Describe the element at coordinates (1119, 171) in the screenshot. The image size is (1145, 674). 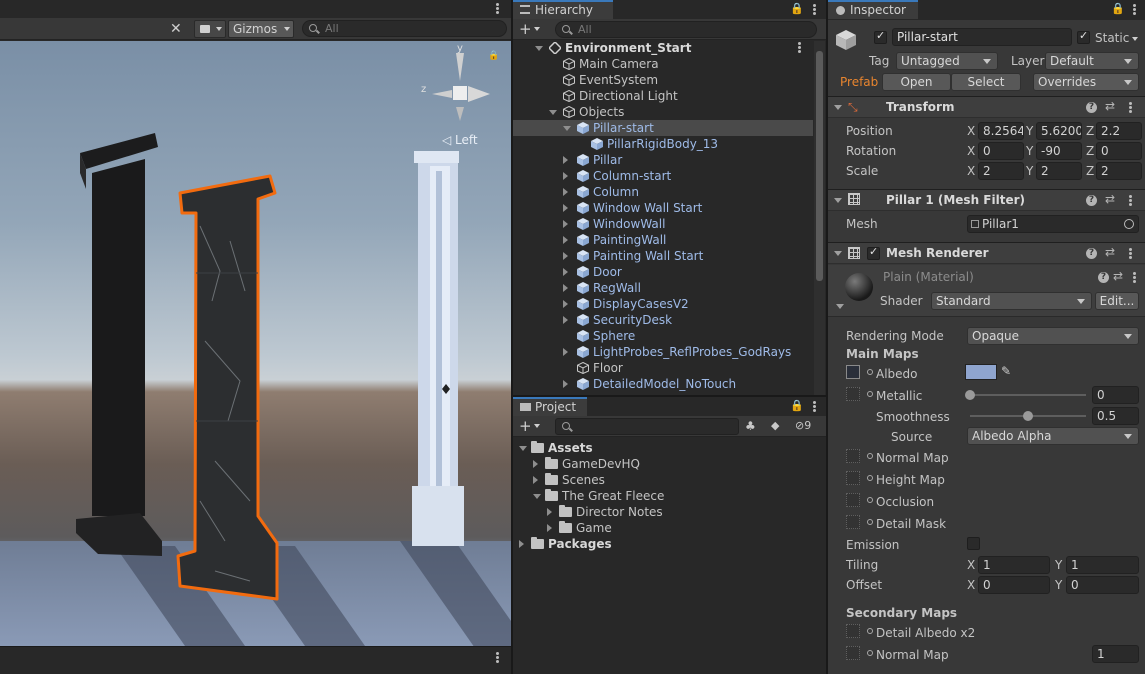
I see `scale-z-field: 2` at that location.